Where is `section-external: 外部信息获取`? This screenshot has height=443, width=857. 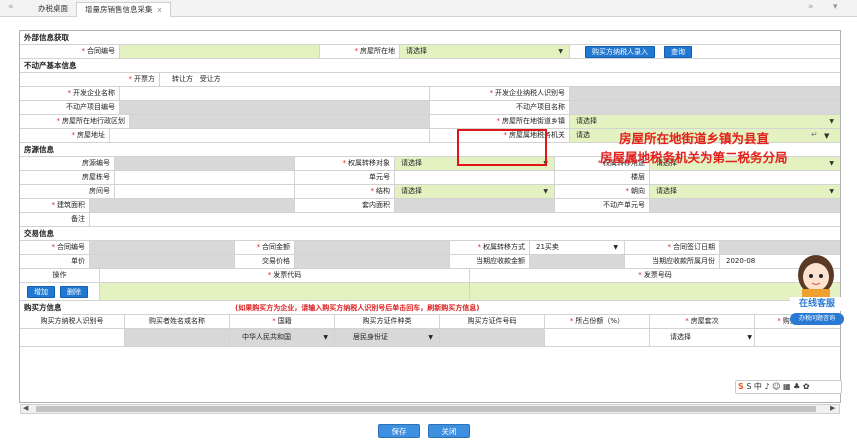 section-external: 外部信息获取 is located at coordinates (430, 38).